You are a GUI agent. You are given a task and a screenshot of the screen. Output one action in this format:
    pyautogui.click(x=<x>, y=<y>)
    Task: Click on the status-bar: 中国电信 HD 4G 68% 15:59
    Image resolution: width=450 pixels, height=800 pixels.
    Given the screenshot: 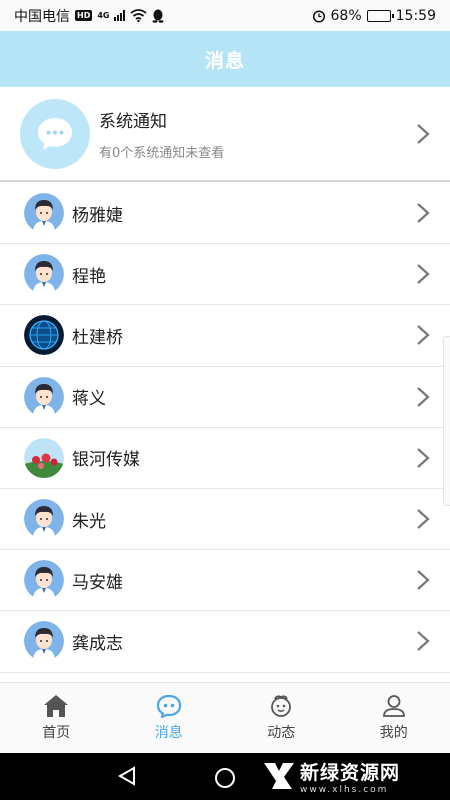 What is the action you would take?
    pyautogui.click(x=225, y=15)
    